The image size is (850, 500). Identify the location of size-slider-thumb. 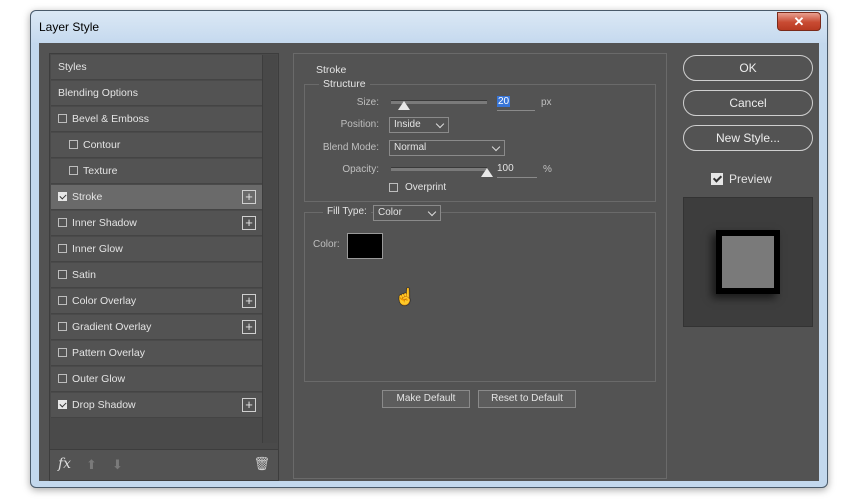
(404, 105).